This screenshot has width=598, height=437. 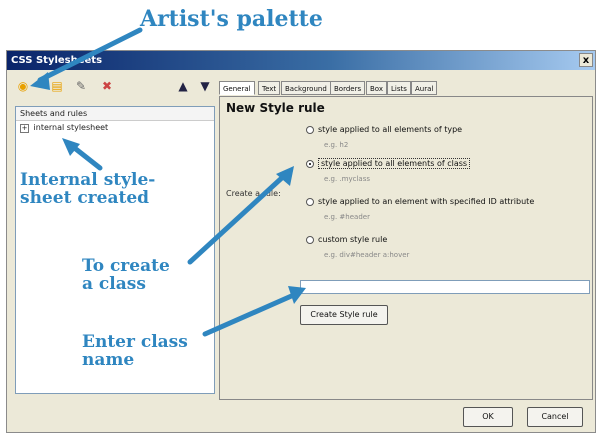 What do you see at coordinates (86, 157) in the screenshot?
I see `arrow-to-stylesheet` at bounding box center [86, 157].